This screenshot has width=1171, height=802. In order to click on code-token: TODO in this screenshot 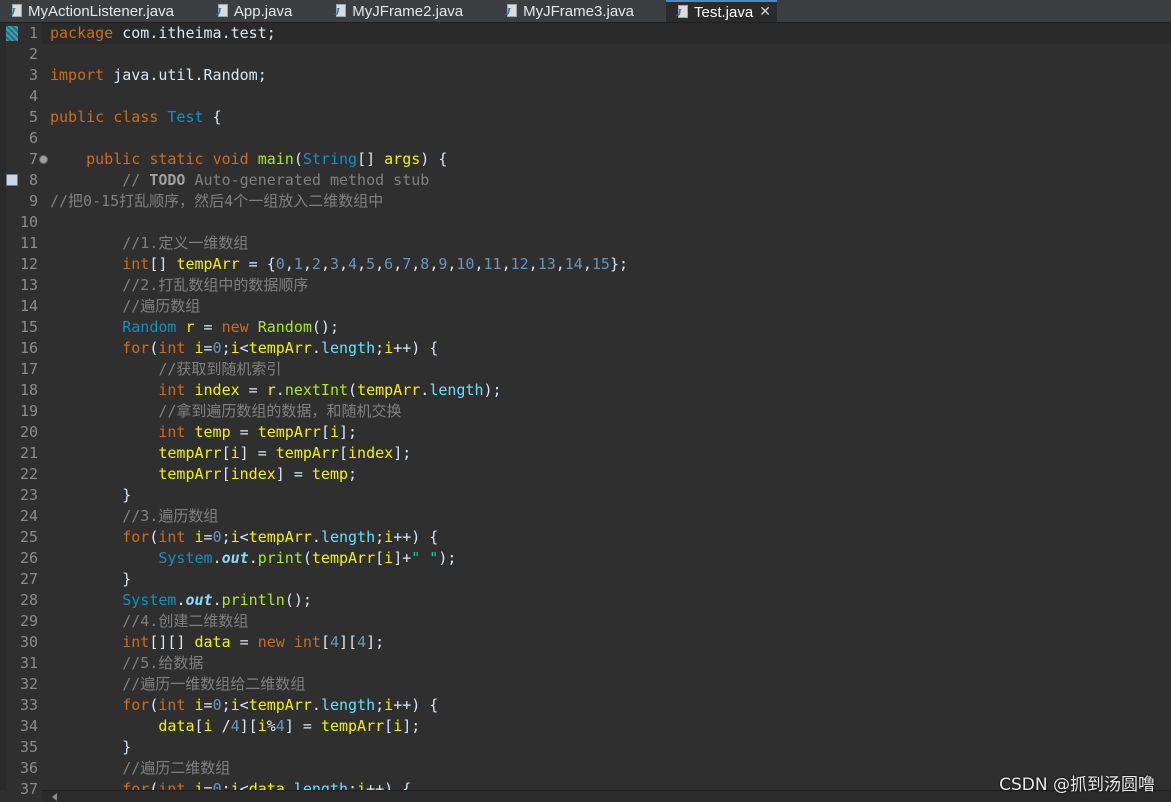, I will do `click(167, 180)`.